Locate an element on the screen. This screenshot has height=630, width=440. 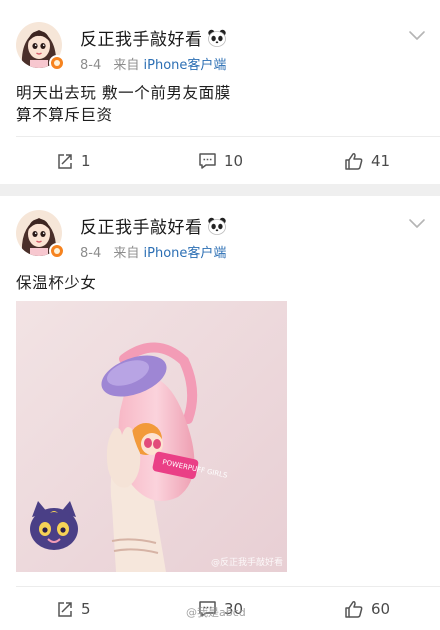
repost-button: 1 is located at coordinates (73, 161).